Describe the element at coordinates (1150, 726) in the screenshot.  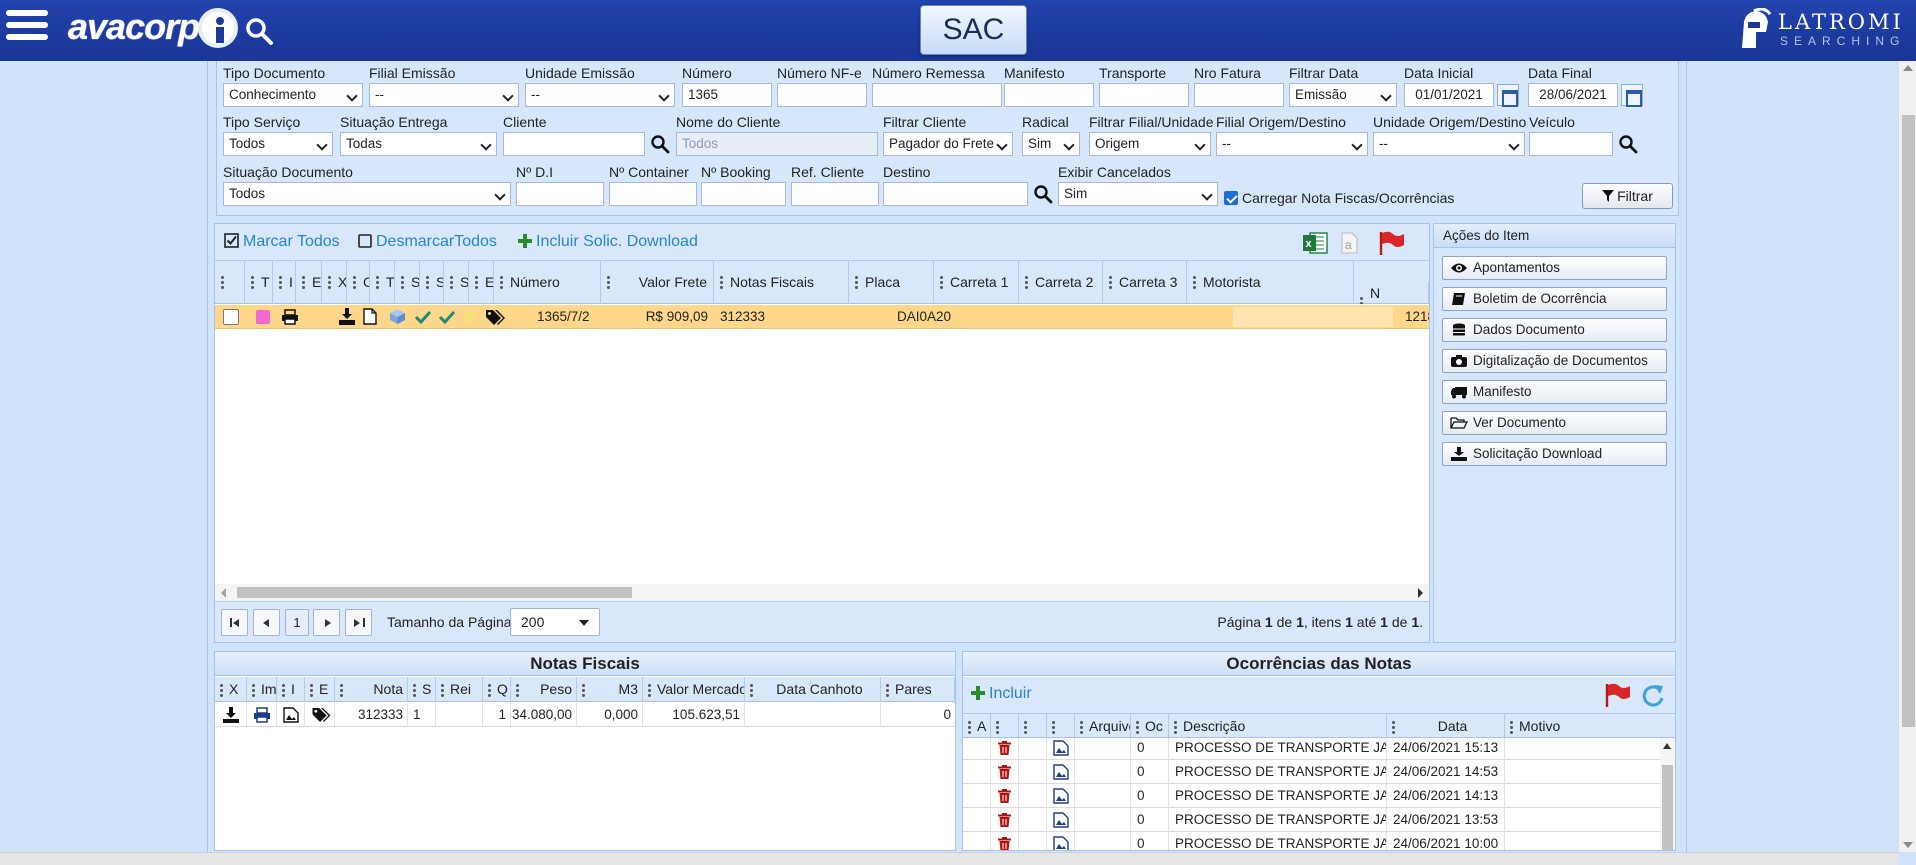
I see `column-header-oc: Oc` at that location.